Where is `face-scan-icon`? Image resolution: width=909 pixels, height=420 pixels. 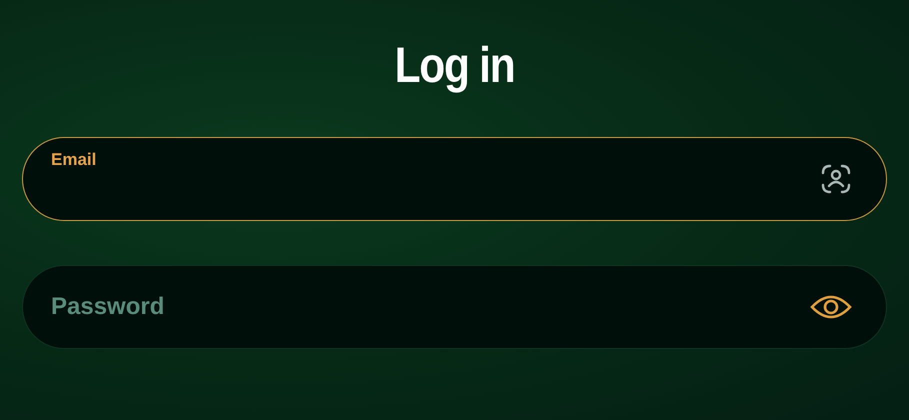
face-scan-icon is located at coordinates (836, 179).